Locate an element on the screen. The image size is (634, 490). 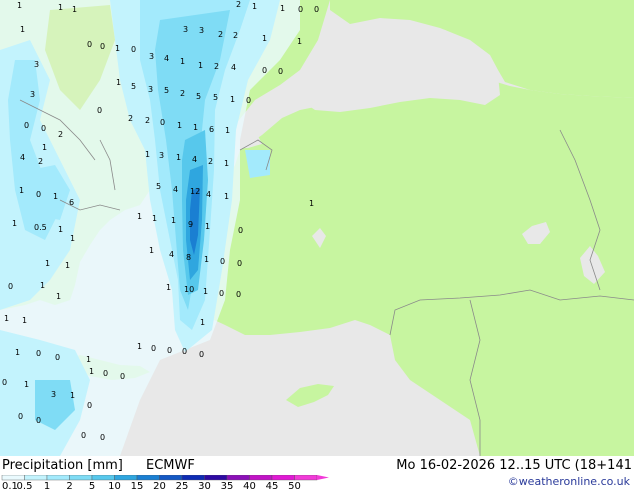
forecast-datetime: Mo 16-02-2026 12..15 UTC (18+141 is located at coordinates (514, 465).